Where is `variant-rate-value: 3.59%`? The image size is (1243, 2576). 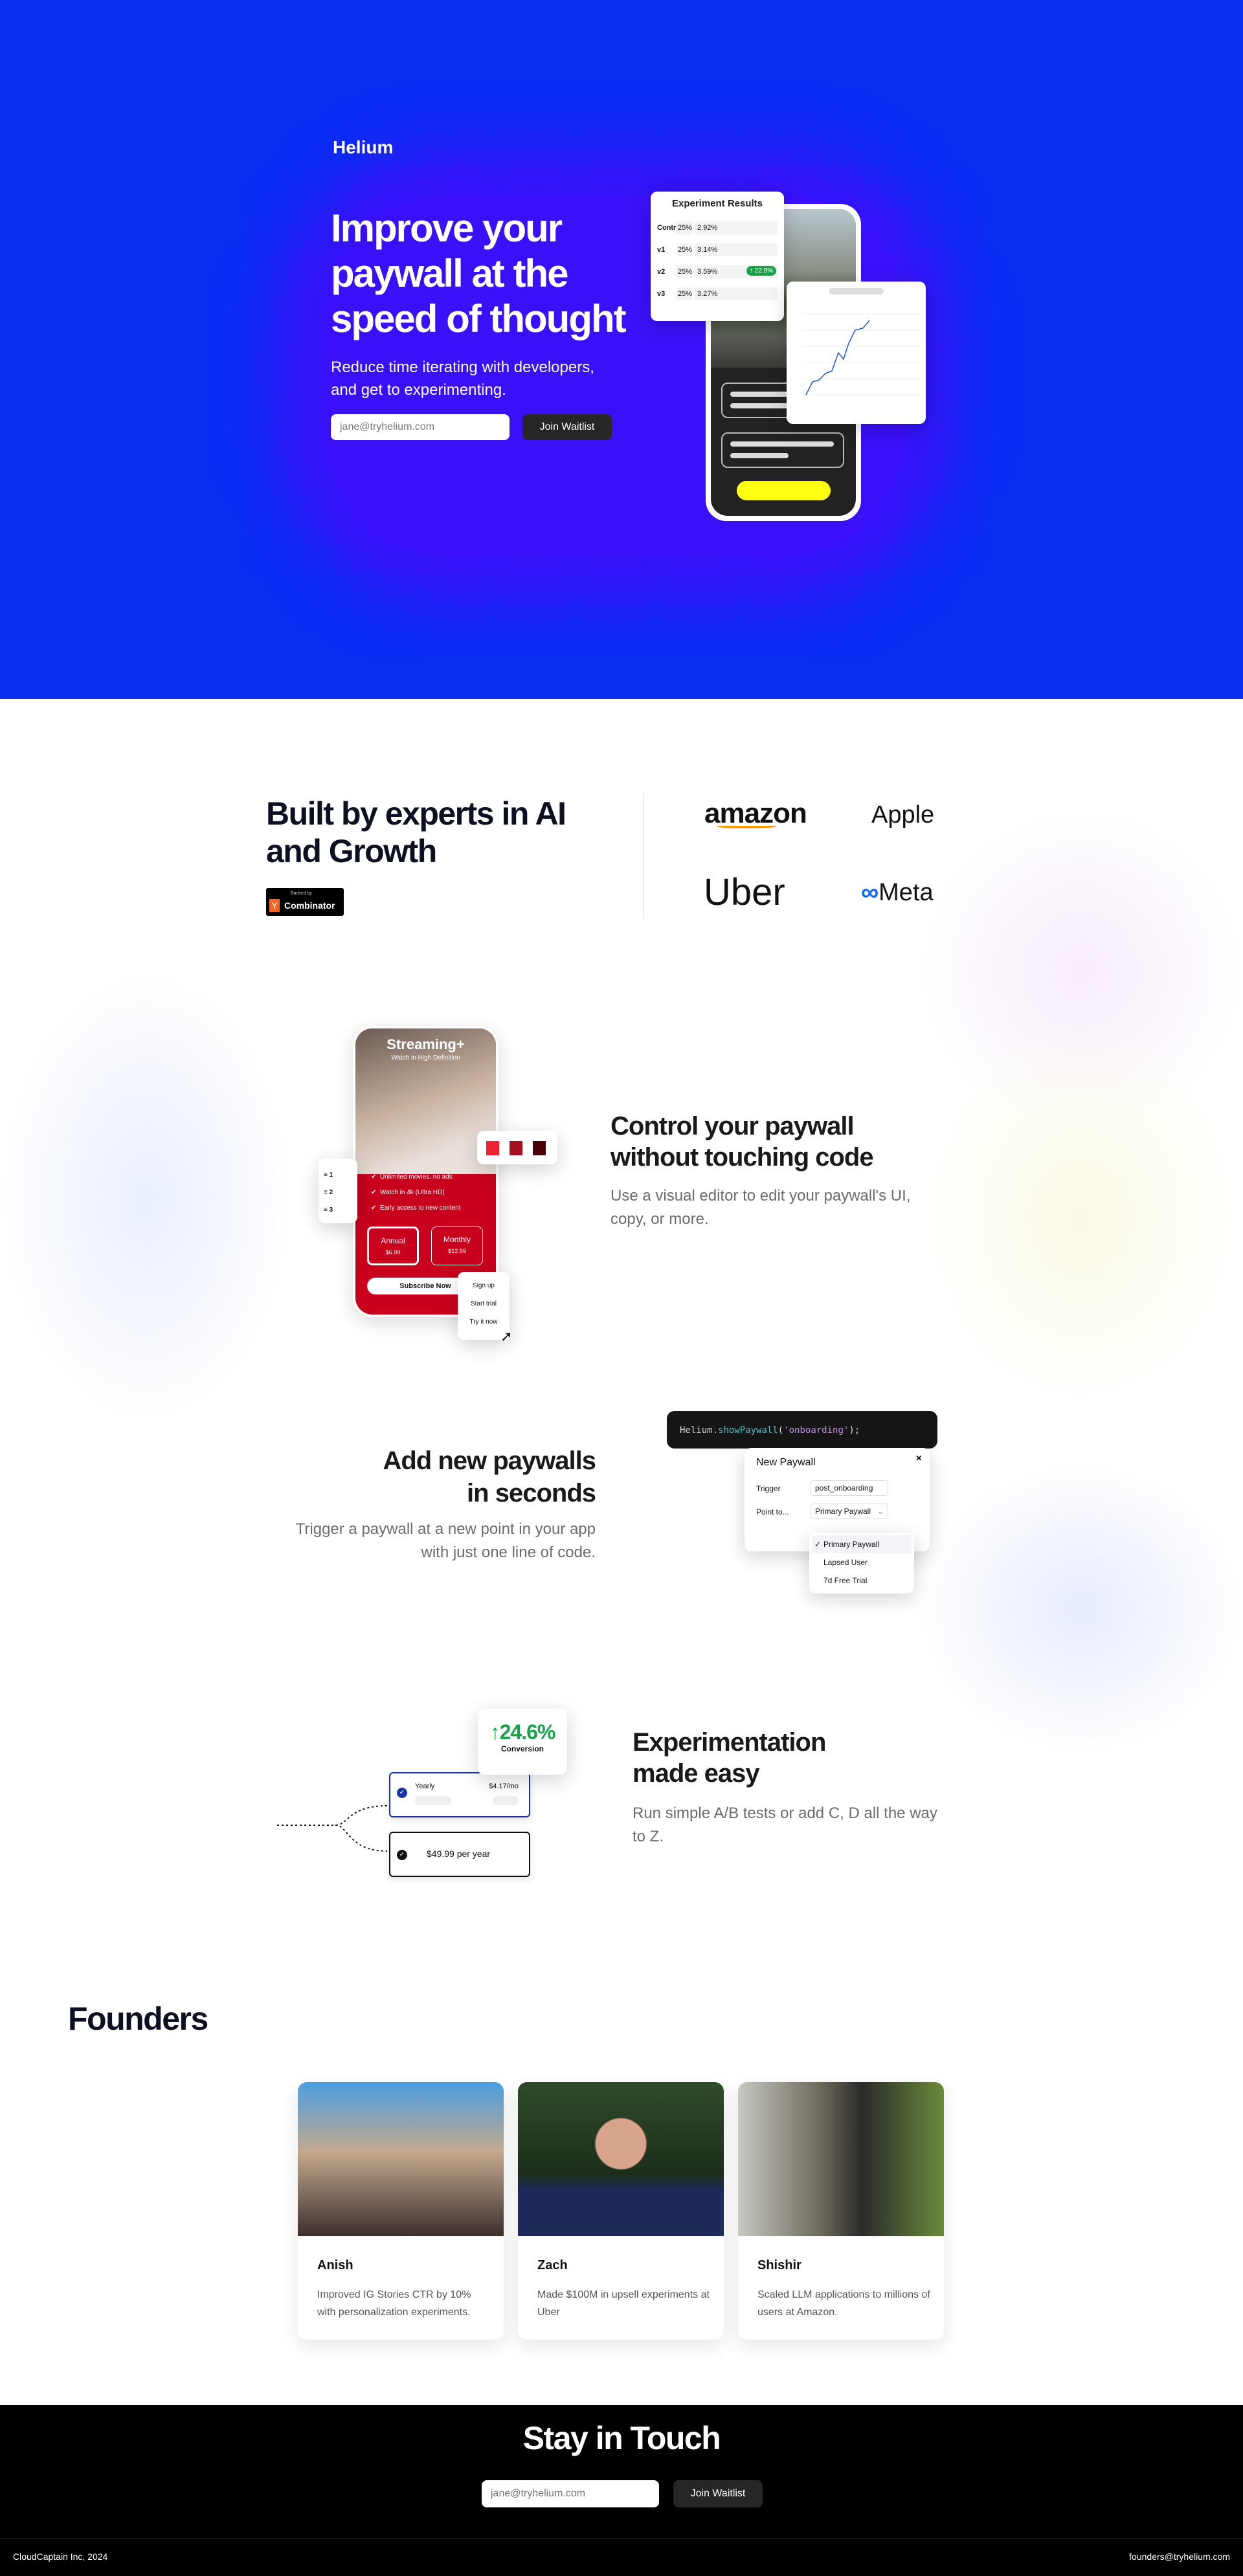 variant-rate-value: 3.59% is located at coordinates (707, 272).